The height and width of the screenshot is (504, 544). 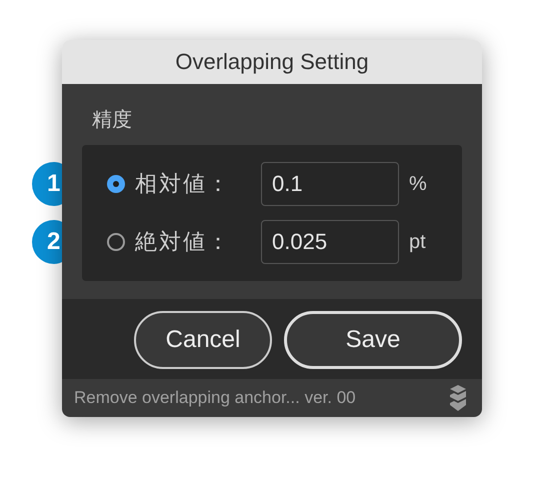 What do you see at coordinates (215, 398) in the screenshot?
I see `status-text: Remove overlapping anchor... ver. 00` at bounding box center [215, 398].